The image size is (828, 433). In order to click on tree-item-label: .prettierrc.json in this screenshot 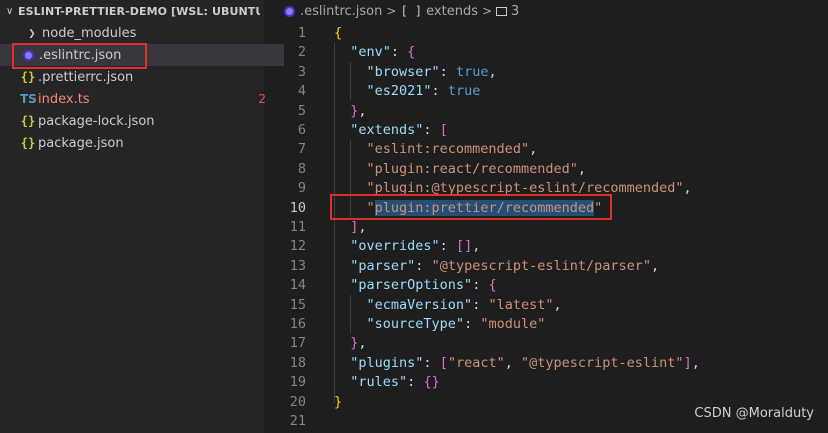, I will do `click(86, 77)`.